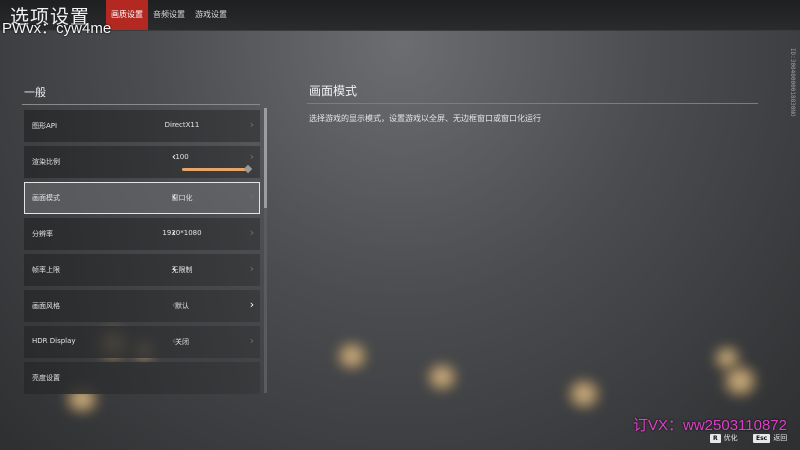 This screenshot has height=450, width=800. What do you see at coordinates (792, 82) in the screenshot?
I see `side-id-text: ID:30040000018830NO` at bounding box center [792, 82].